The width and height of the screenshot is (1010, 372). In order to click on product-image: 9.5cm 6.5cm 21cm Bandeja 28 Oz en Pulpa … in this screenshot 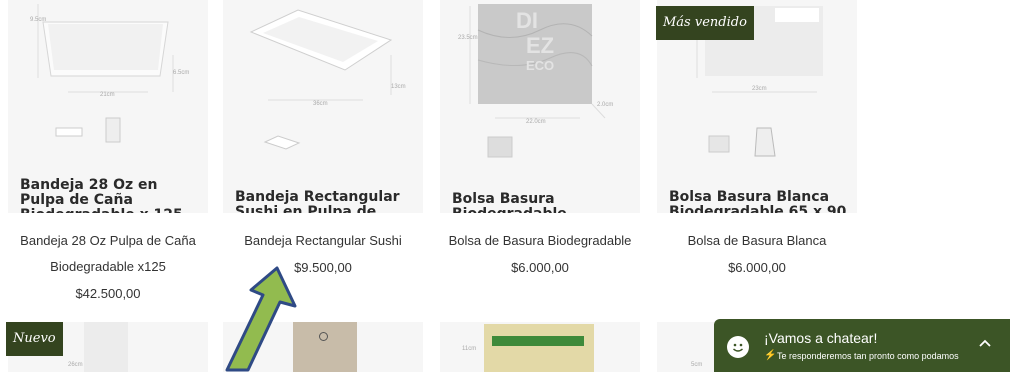, I will do `click(108, 106)`.